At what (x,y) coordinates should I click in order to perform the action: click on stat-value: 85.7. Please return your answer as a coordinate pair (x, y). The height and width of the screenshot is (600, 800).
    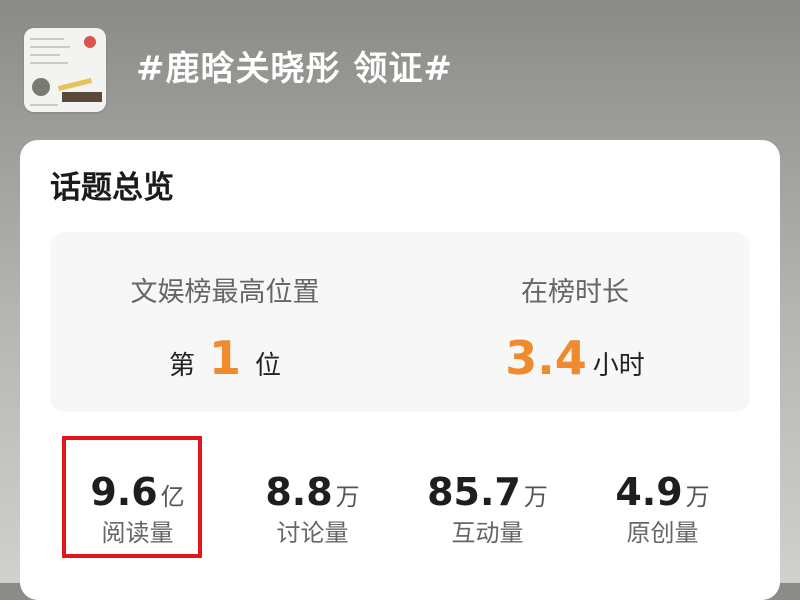
    Looking at the image, I should click on (474, 492).